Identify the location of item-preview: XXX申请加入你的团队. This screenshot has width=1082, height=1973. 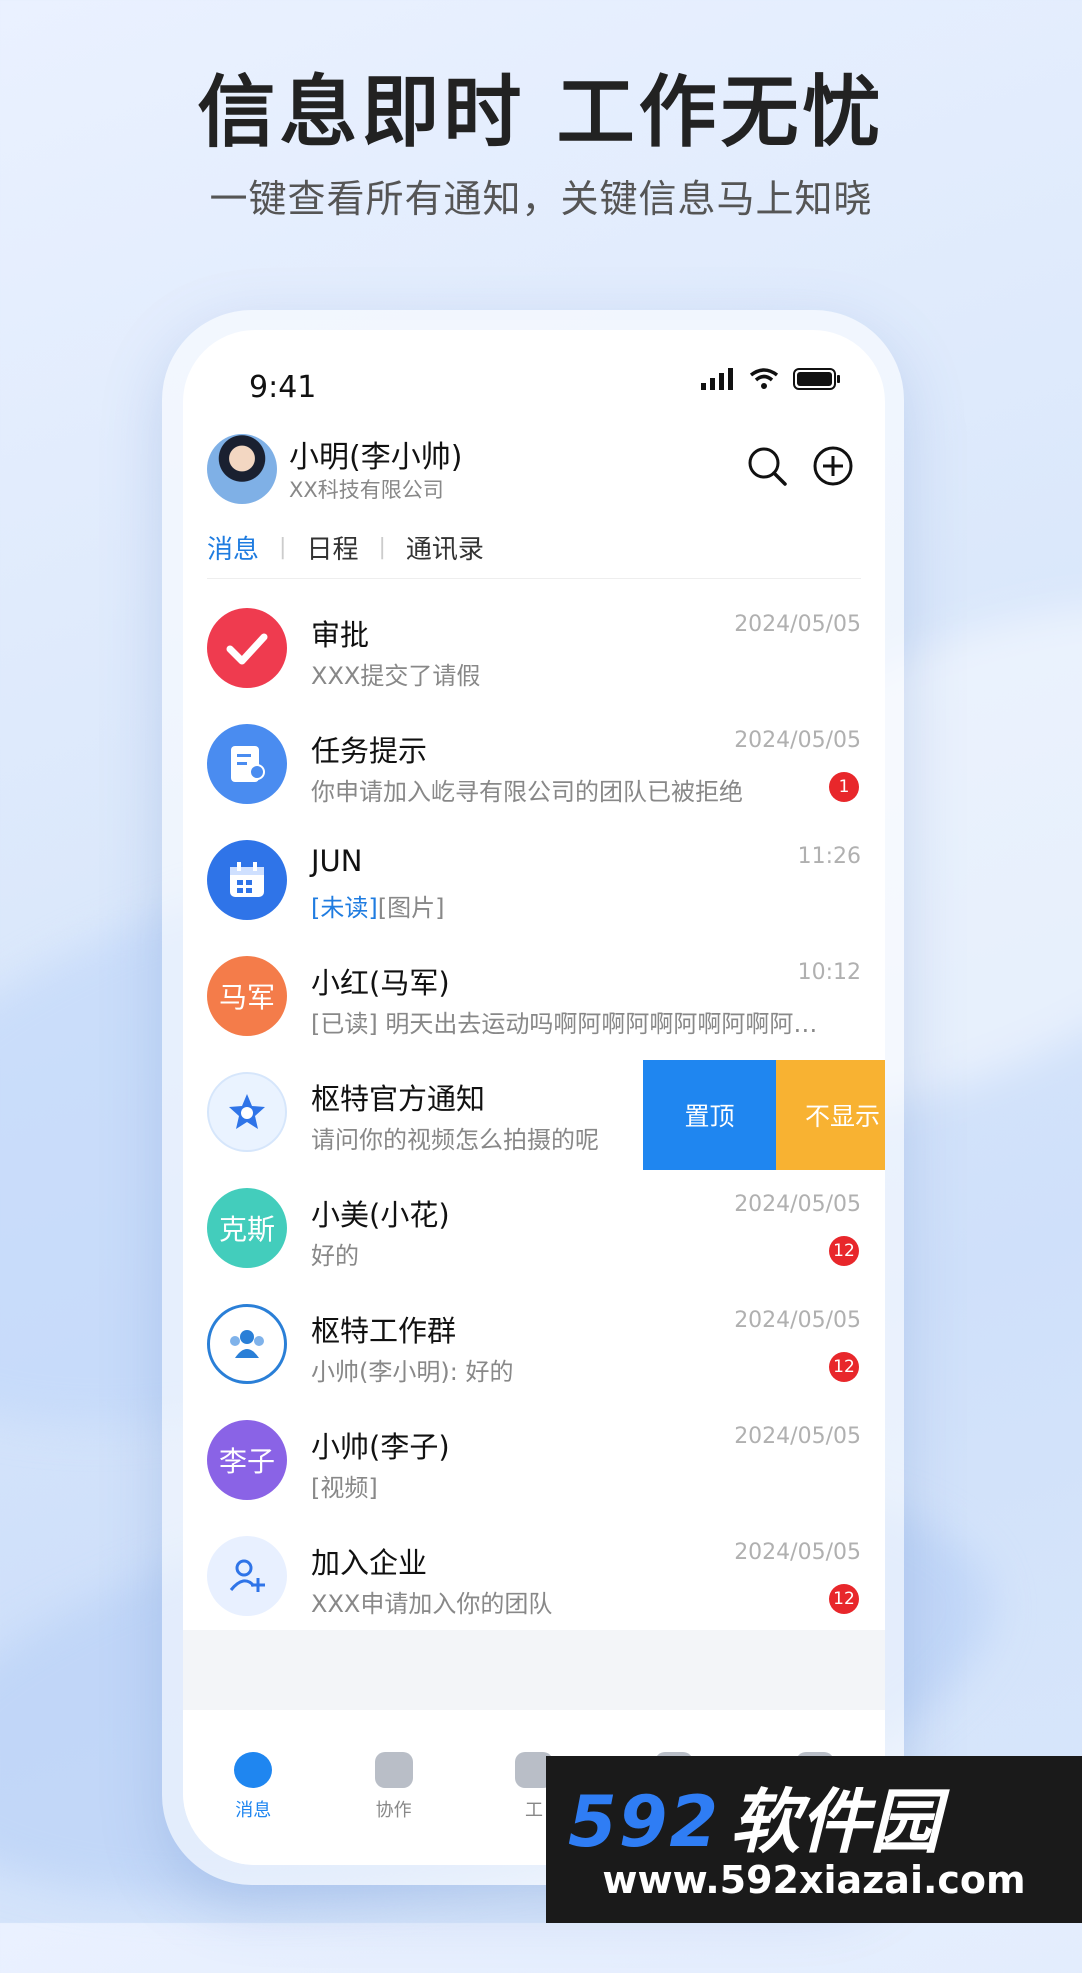
(432, 1604).